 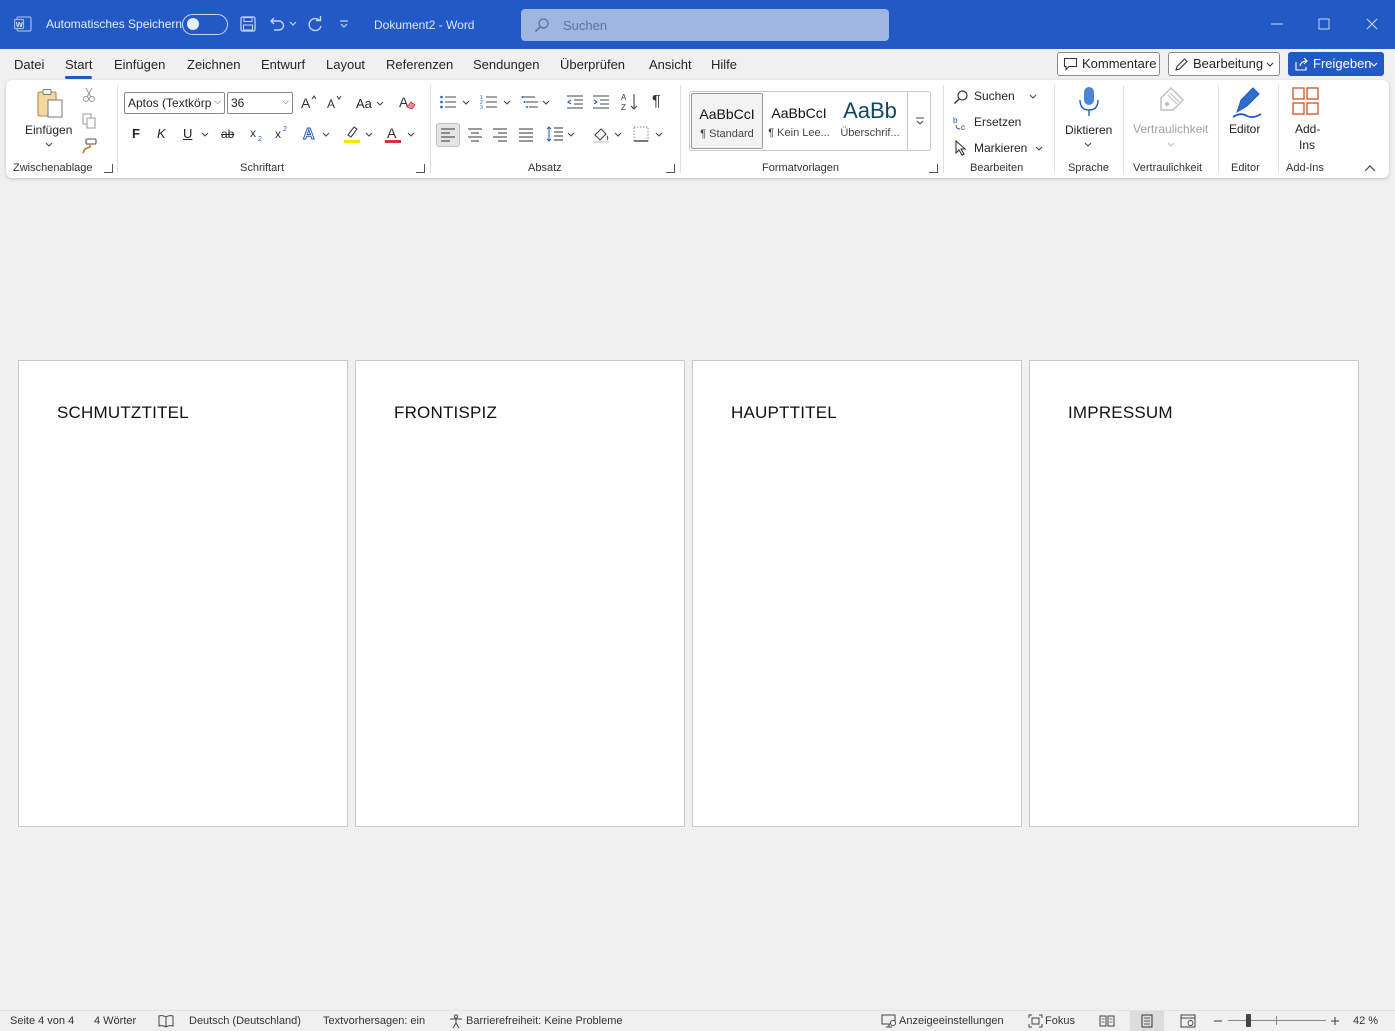 What do you see at coordinates (205, 24) in the screenshot?
I see `autosave-toggle` at bounding box center [205, 24].